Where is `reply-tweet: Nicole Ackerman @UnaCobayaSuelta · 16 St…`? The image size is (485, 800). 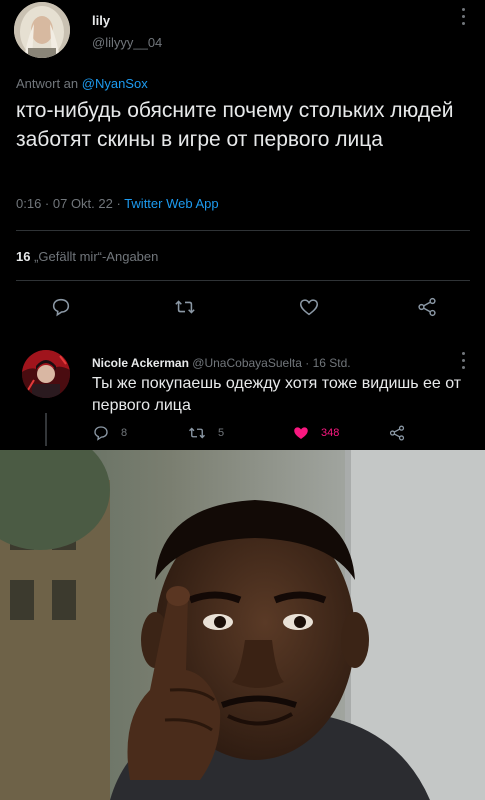 reply-tweet: Nicole Ackerman @UnaCobayaSuelta · 16 St… is located at coordinates (242, 394).